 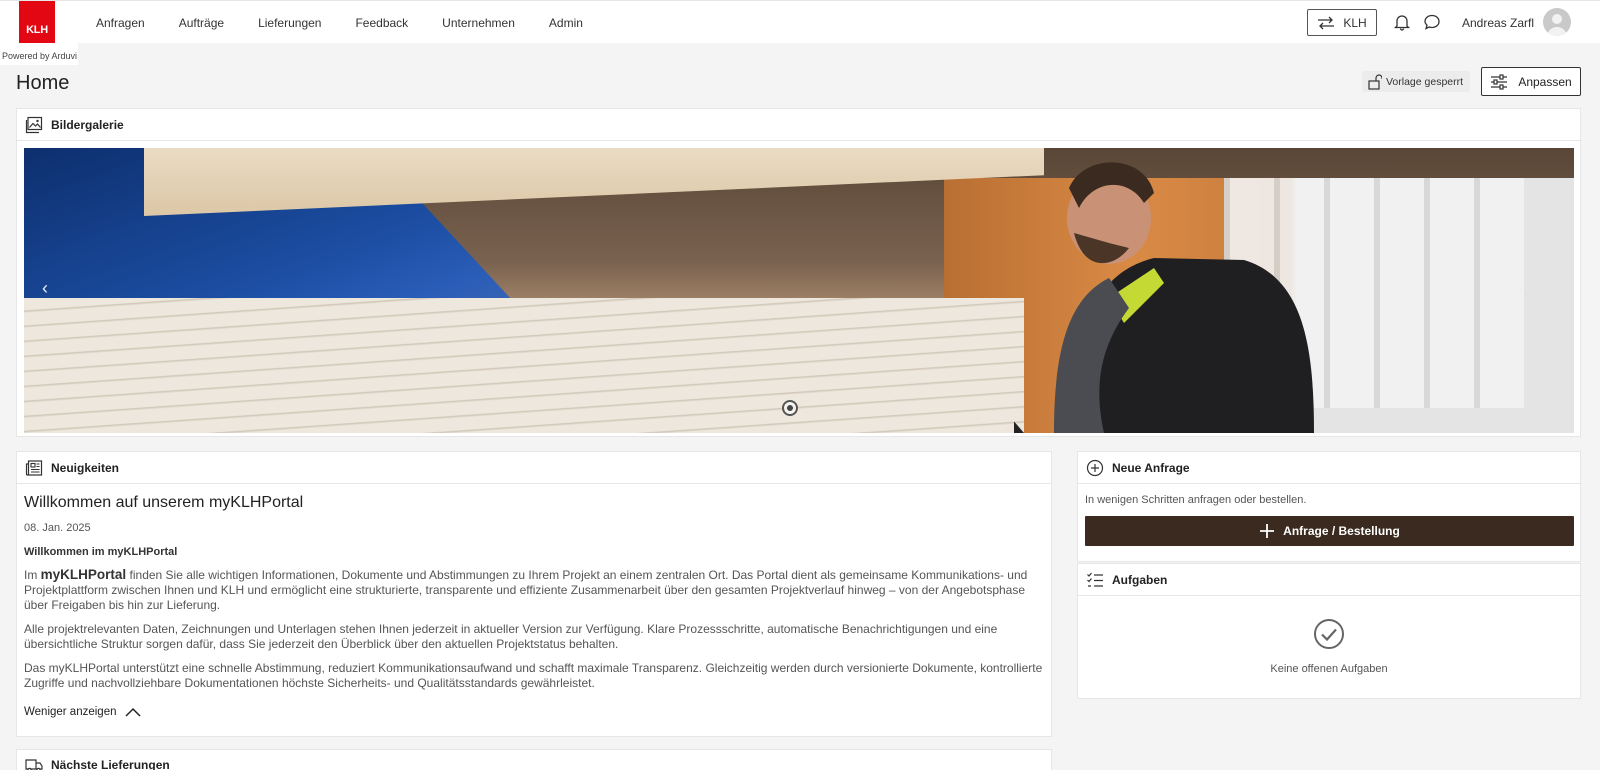 I want to click on news-article-heading: Willkommen auf unserem myKLHPortal, so click(x=164, y=502).